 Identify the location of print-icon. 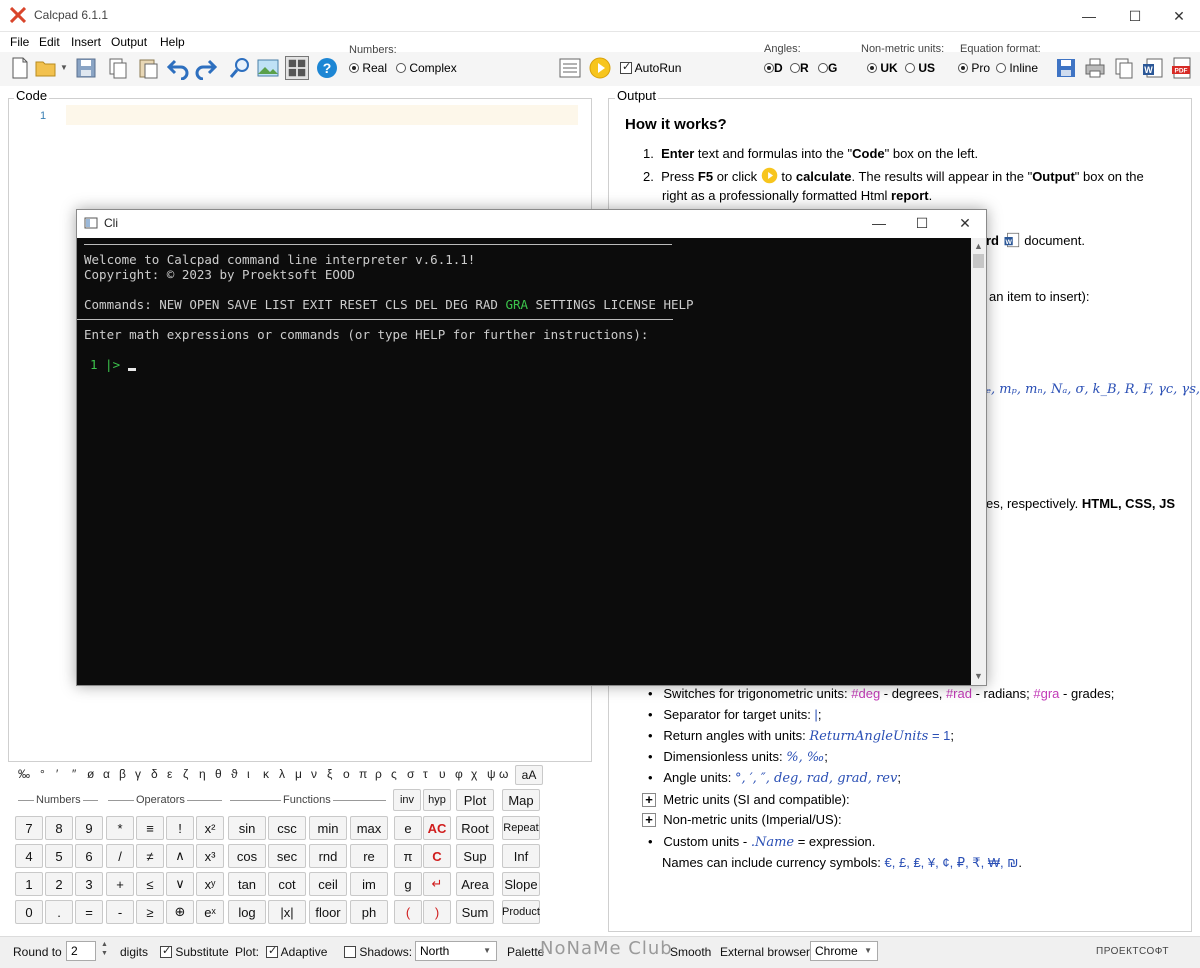
(1095, 68).